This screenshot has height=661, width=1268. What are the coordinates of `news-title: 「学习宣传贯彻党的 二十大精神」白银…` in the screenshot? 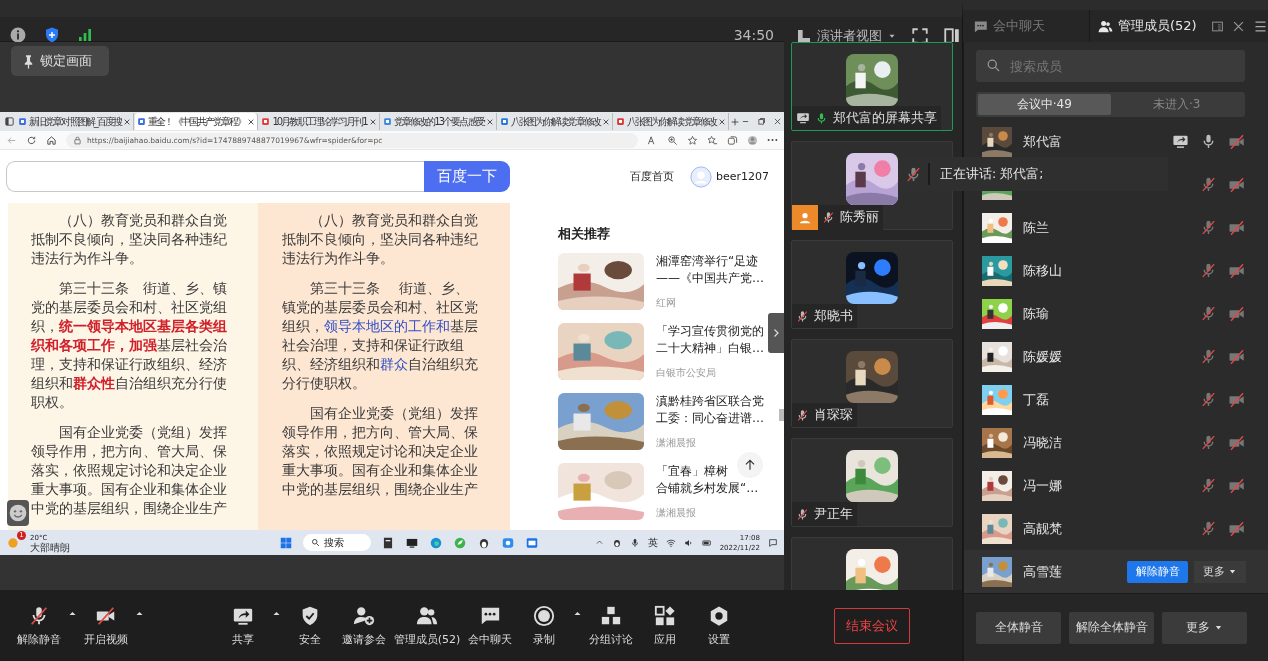 It's located at (710, 340).